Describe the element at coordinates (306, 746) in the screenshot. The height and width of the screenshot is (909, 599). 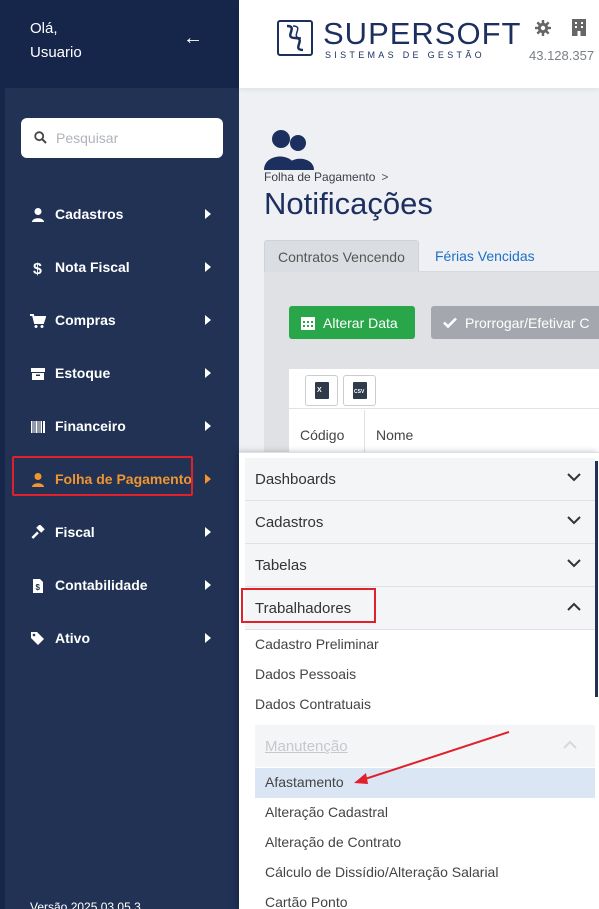
I see `submenu-label: Manutenção` at that location.